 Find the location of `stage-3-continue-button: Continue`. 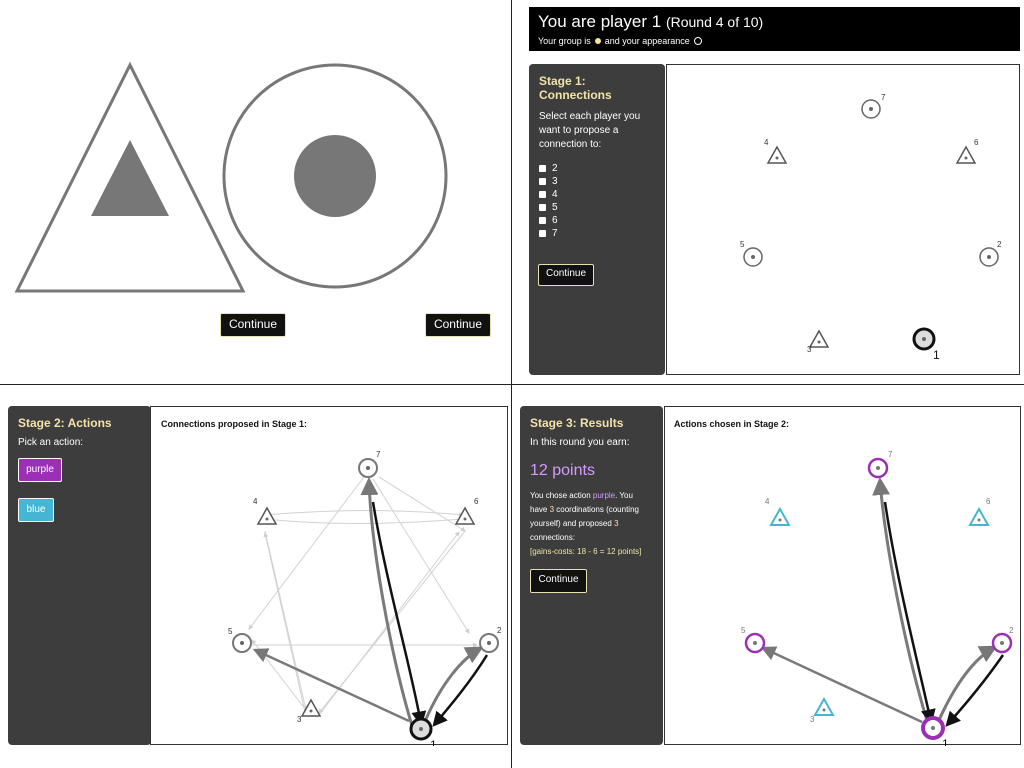

stage-3-continue-button: Continue is located at coordinates (558, 581).